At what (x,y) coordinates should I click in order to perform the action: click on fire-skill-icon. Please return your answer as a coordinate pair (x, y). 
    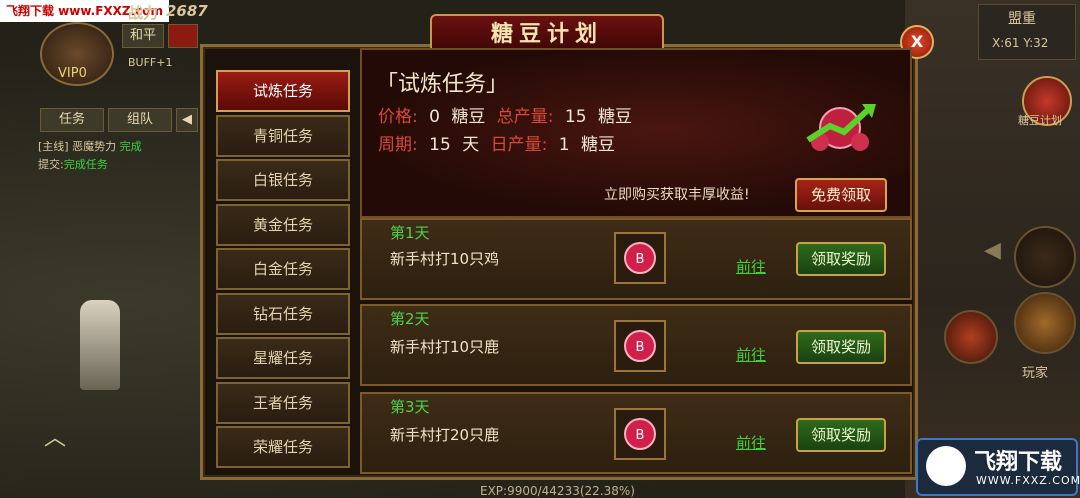
    Looking at the image, I should click on (971, 337).